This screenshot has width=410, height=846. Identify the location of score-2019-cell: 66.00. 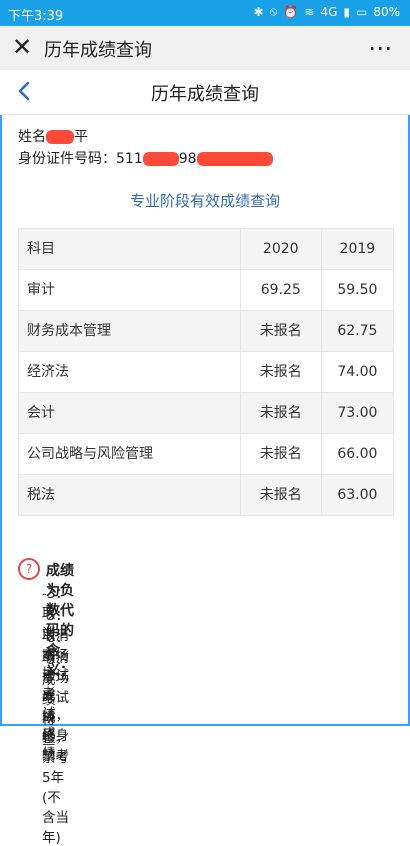
(356, 454).